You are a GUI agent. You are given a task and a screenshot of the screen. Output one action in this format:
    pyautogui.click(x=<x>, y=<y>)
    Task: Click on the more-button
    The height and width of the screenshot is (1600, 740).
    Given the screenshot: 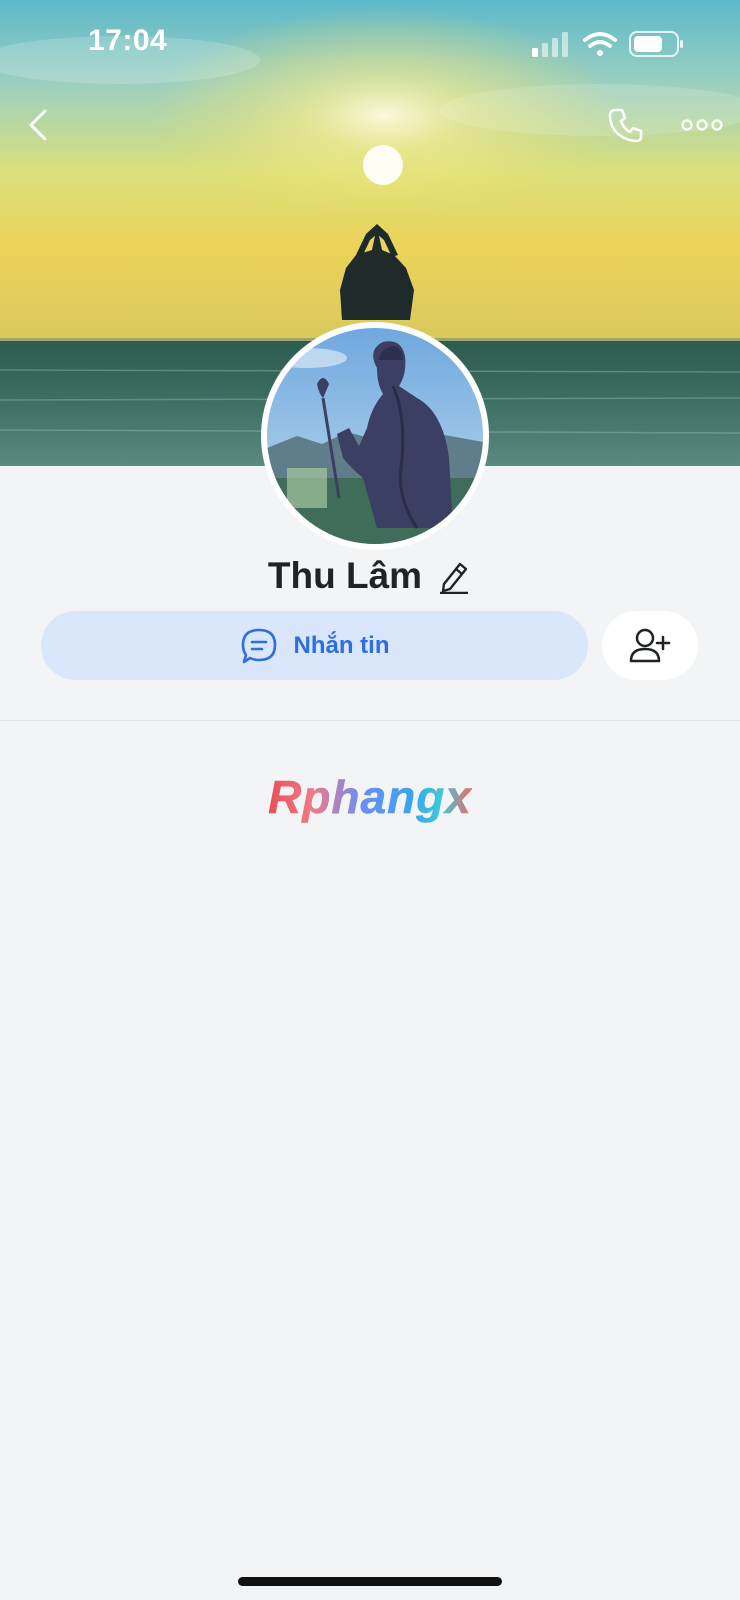 What is the action you would take?
    pyautogui.click(x=702, y=125)
    